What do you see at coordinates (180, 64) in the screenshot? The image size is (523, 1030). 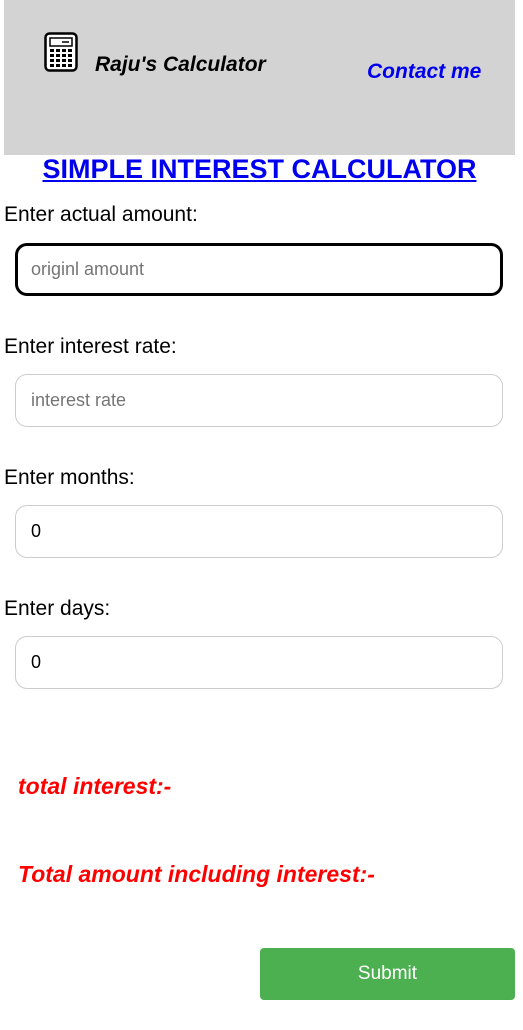 I see `brand-title: Raju's Calculator` at bounding box center [180, 64].